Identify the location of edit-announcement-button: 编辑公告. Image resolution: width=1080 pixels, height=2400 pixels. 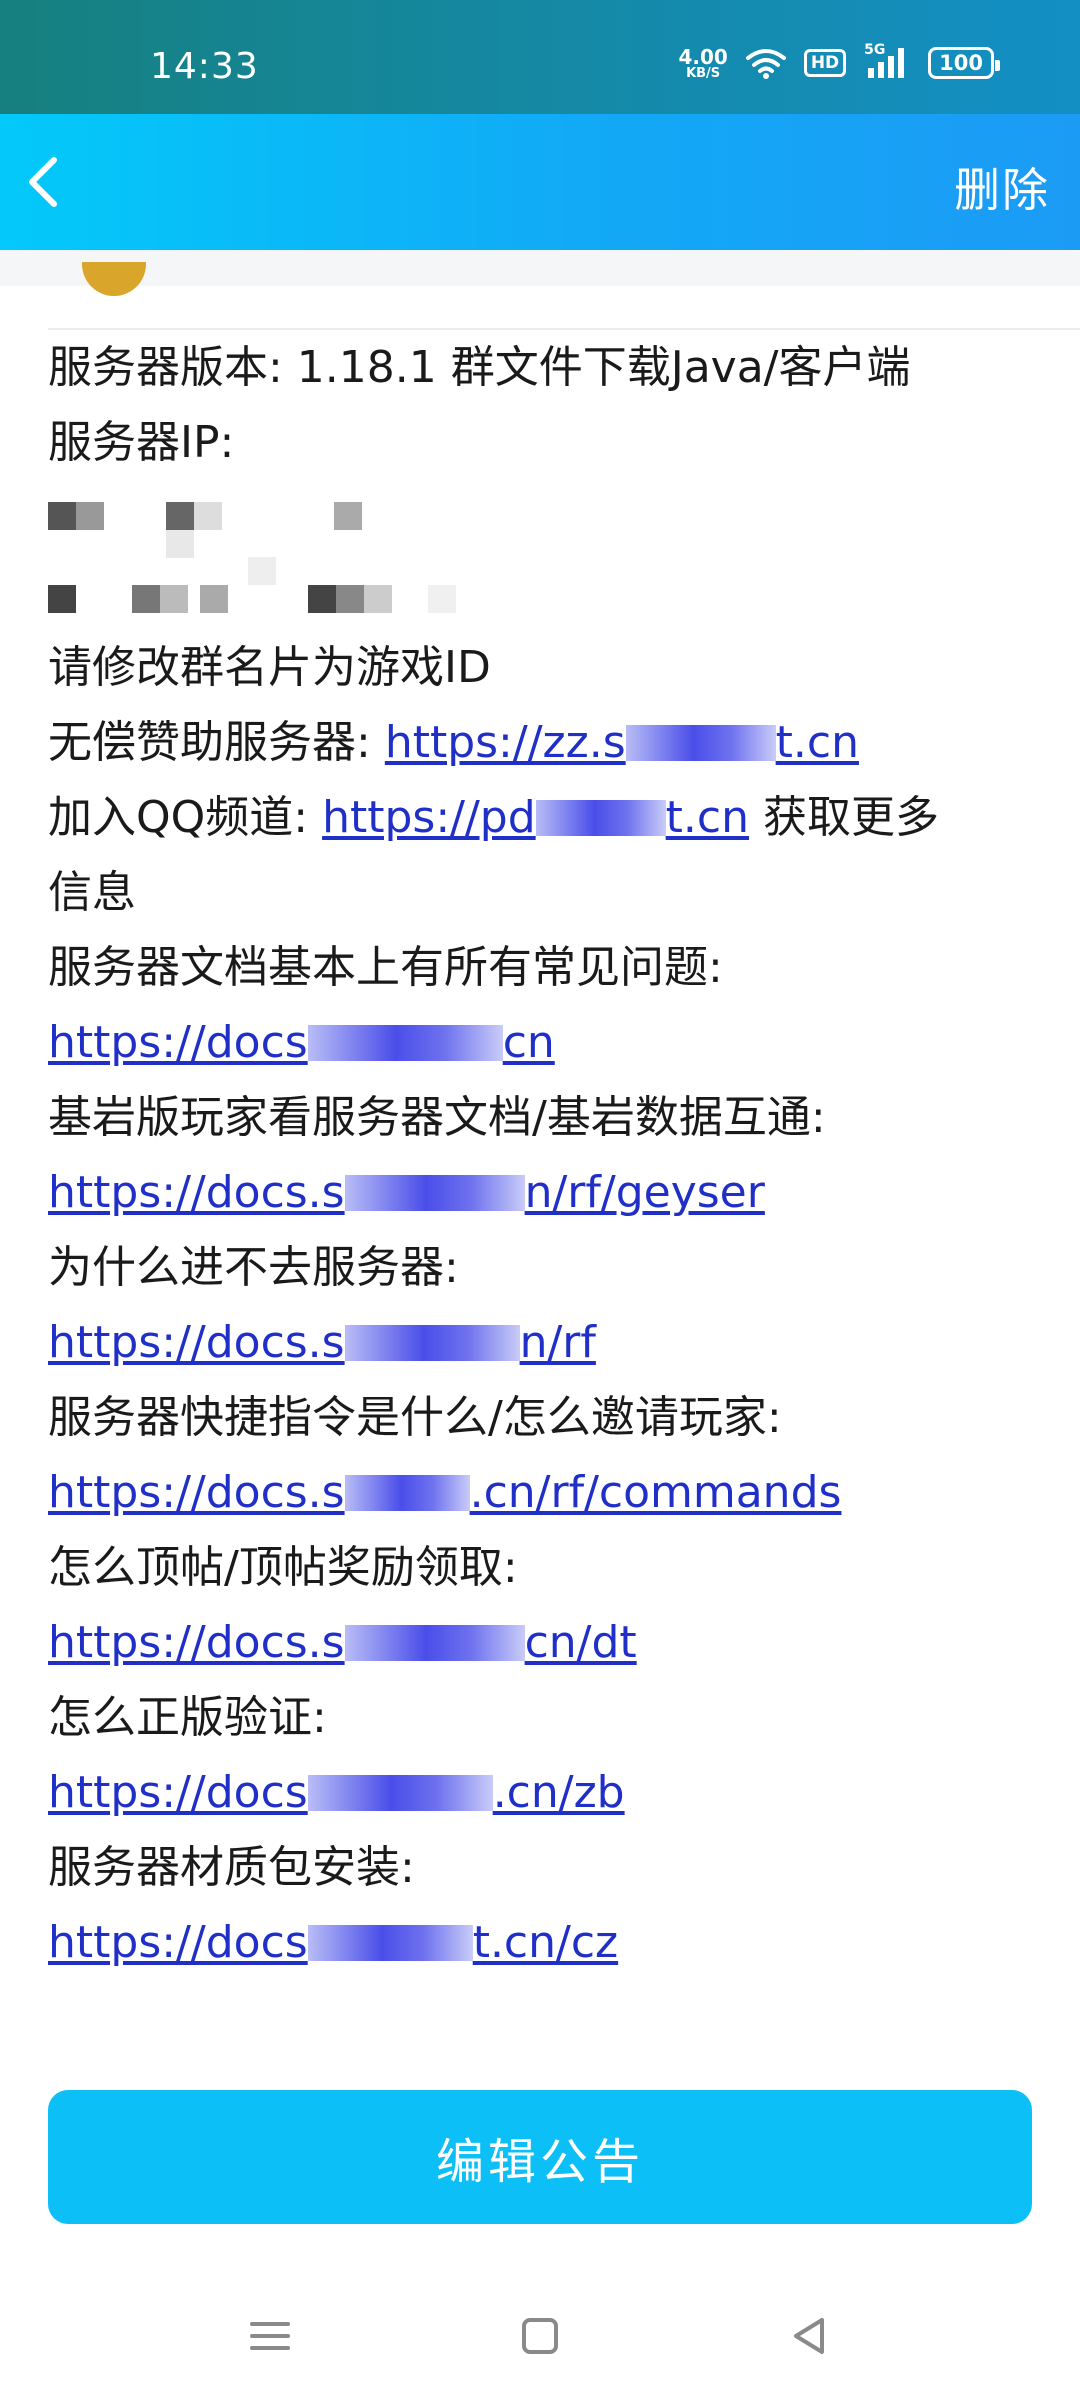
(540, 2157).